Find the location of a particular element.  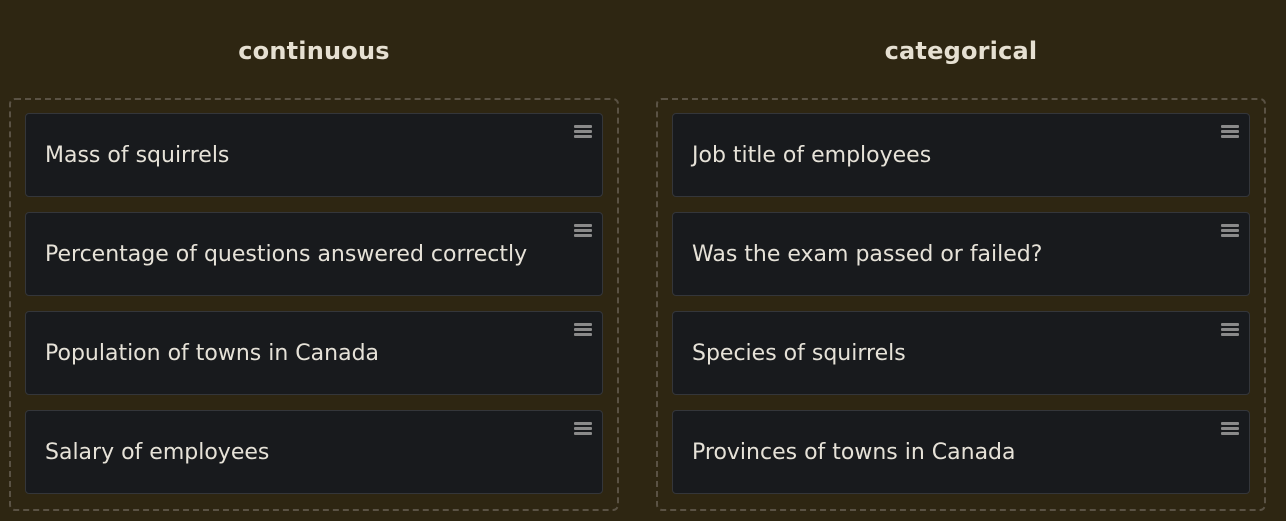

draggable-card: Species of squirrels is located at coordinates (961, 353).